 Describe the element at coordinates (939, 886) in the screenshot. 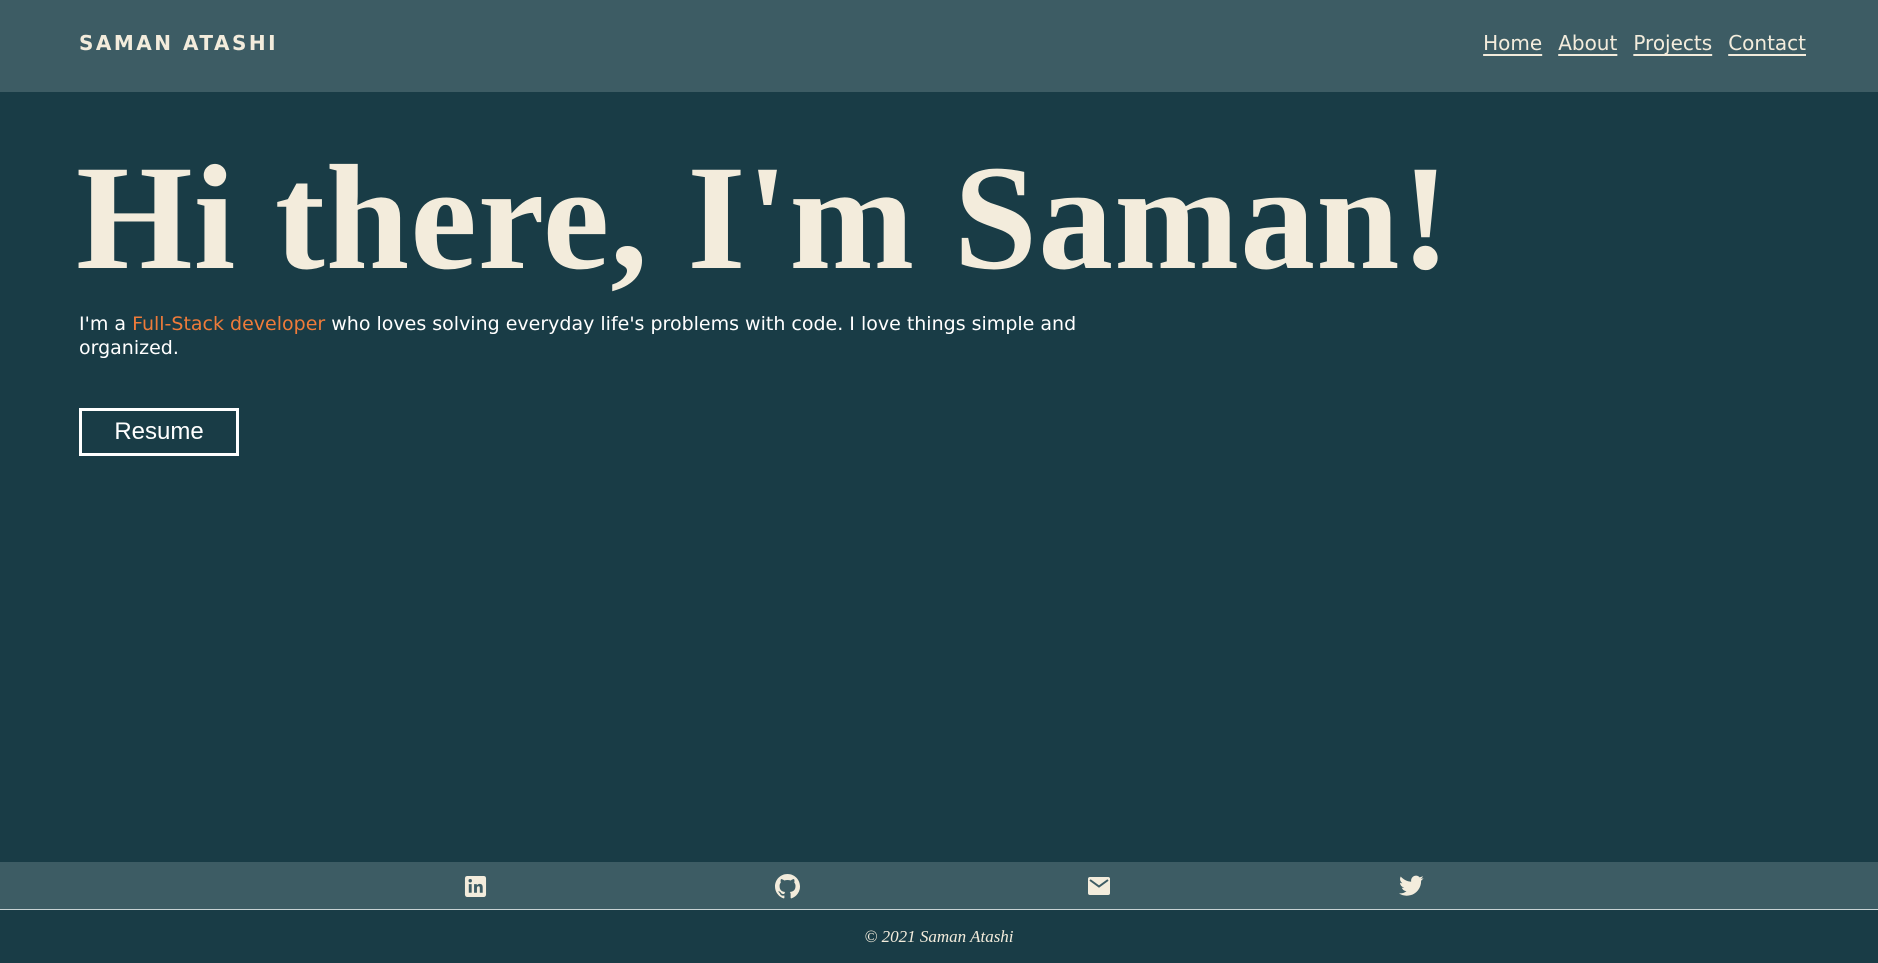

I see `social-bar` at that location.